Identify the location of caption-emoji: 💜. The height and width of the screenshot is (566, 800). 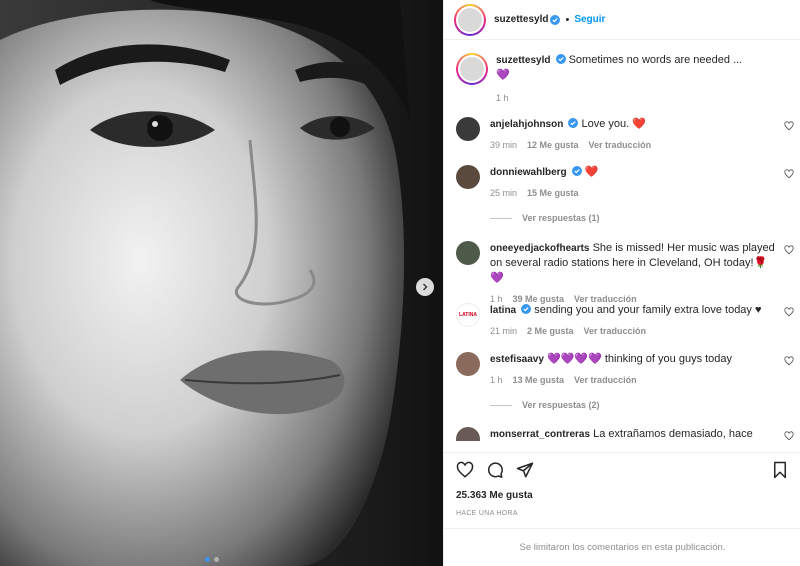
(503, 75).